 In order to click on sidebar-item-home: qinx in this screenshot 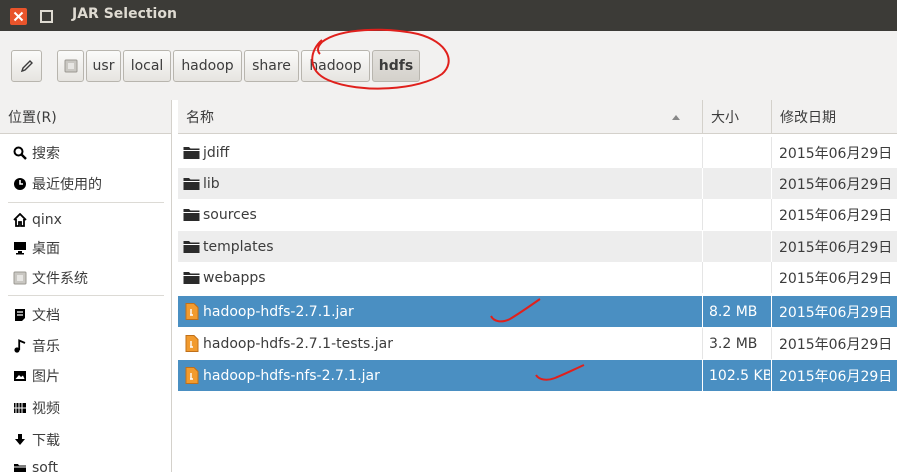, I will do `click(85, 219)`.